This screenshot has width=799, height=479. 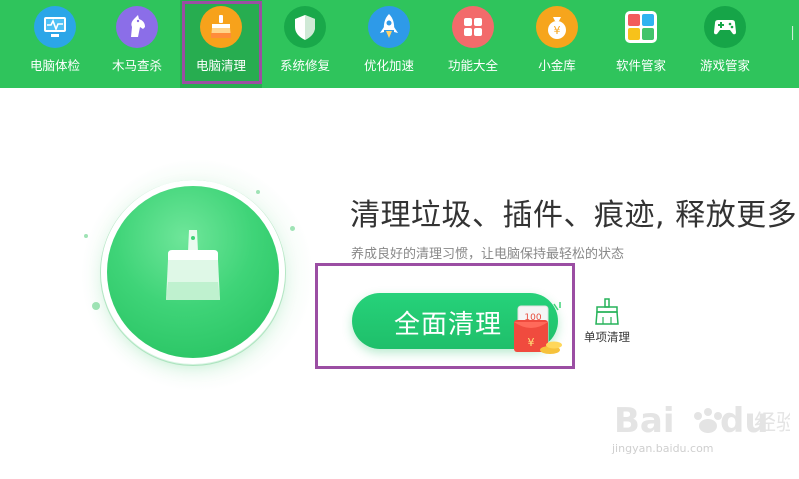 What do you see at coordinates (574, 215) in the screenshot?
I see `page-headline: 清理垃圾、插件、痕迹, 释放更多空` at bounding box center [574, 215].